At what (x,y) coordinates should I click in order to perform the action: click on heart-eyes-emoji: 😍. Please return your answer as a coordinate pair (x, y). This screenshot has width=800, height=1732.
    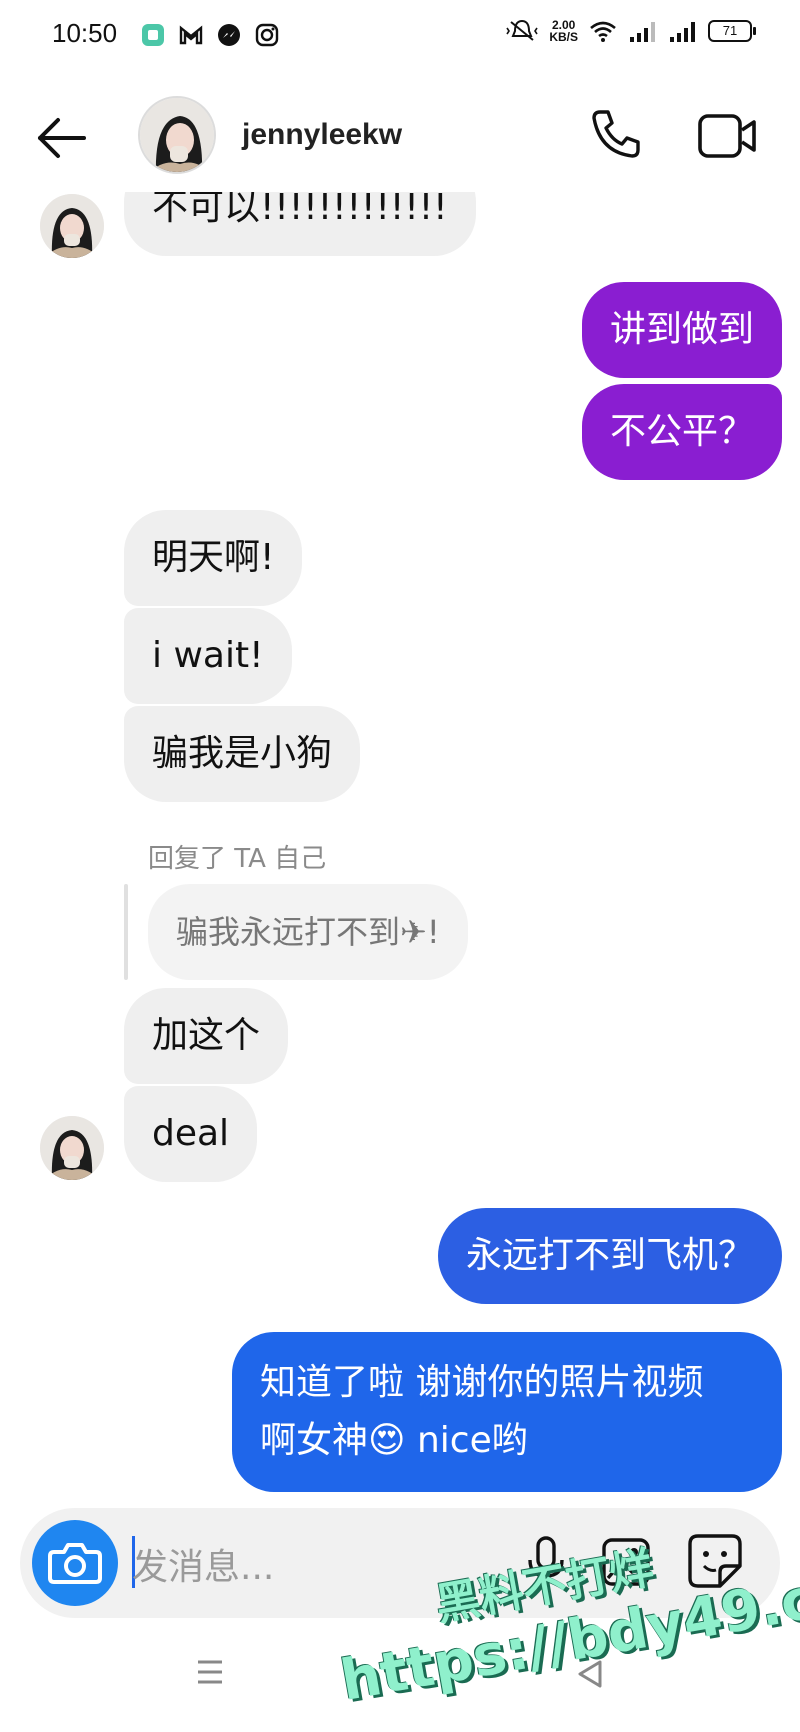
    Looking at the image, I should click on (387, 1440).